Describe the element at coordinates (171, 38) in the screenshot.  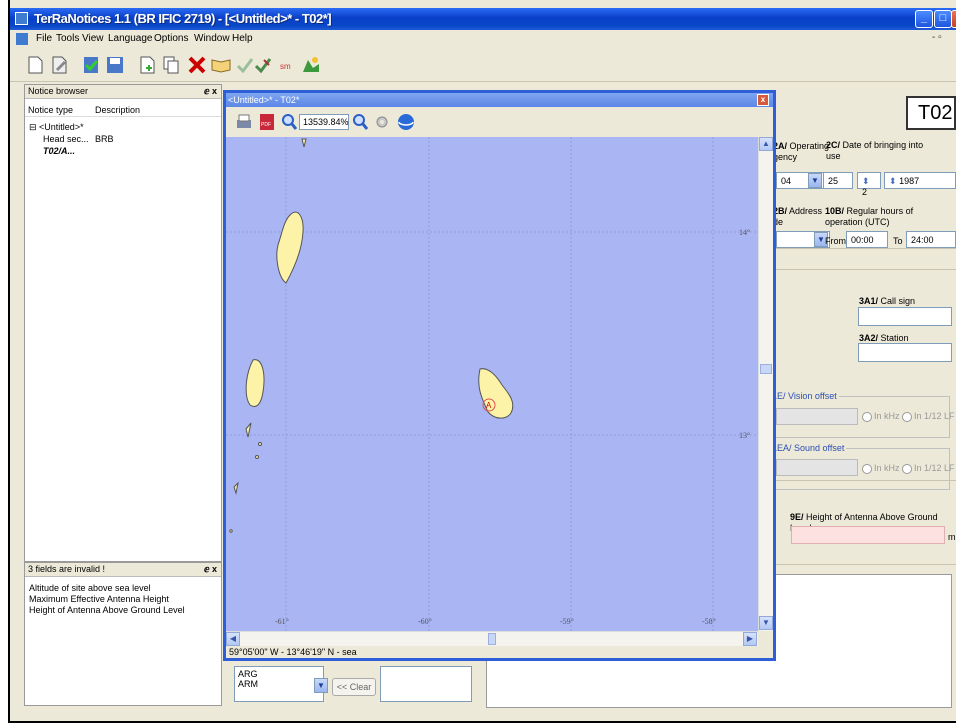
I see `menu-options: Options` at that location.